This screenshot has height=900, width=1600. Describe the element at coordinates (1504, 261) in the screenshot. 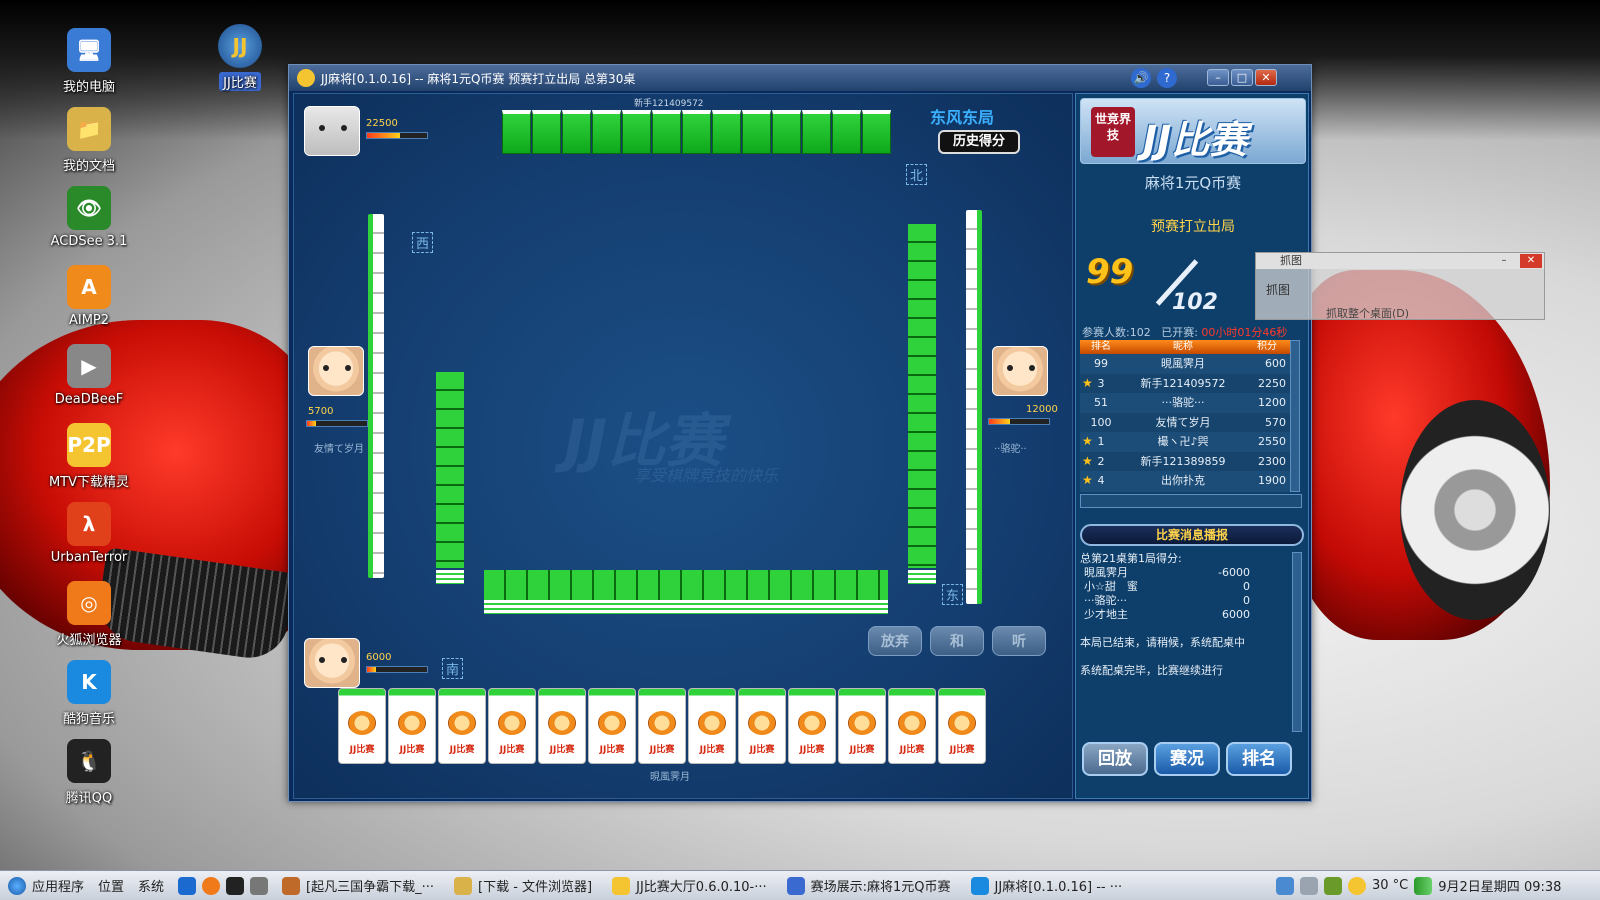

I see `capture-minimize-button: –` at that location.